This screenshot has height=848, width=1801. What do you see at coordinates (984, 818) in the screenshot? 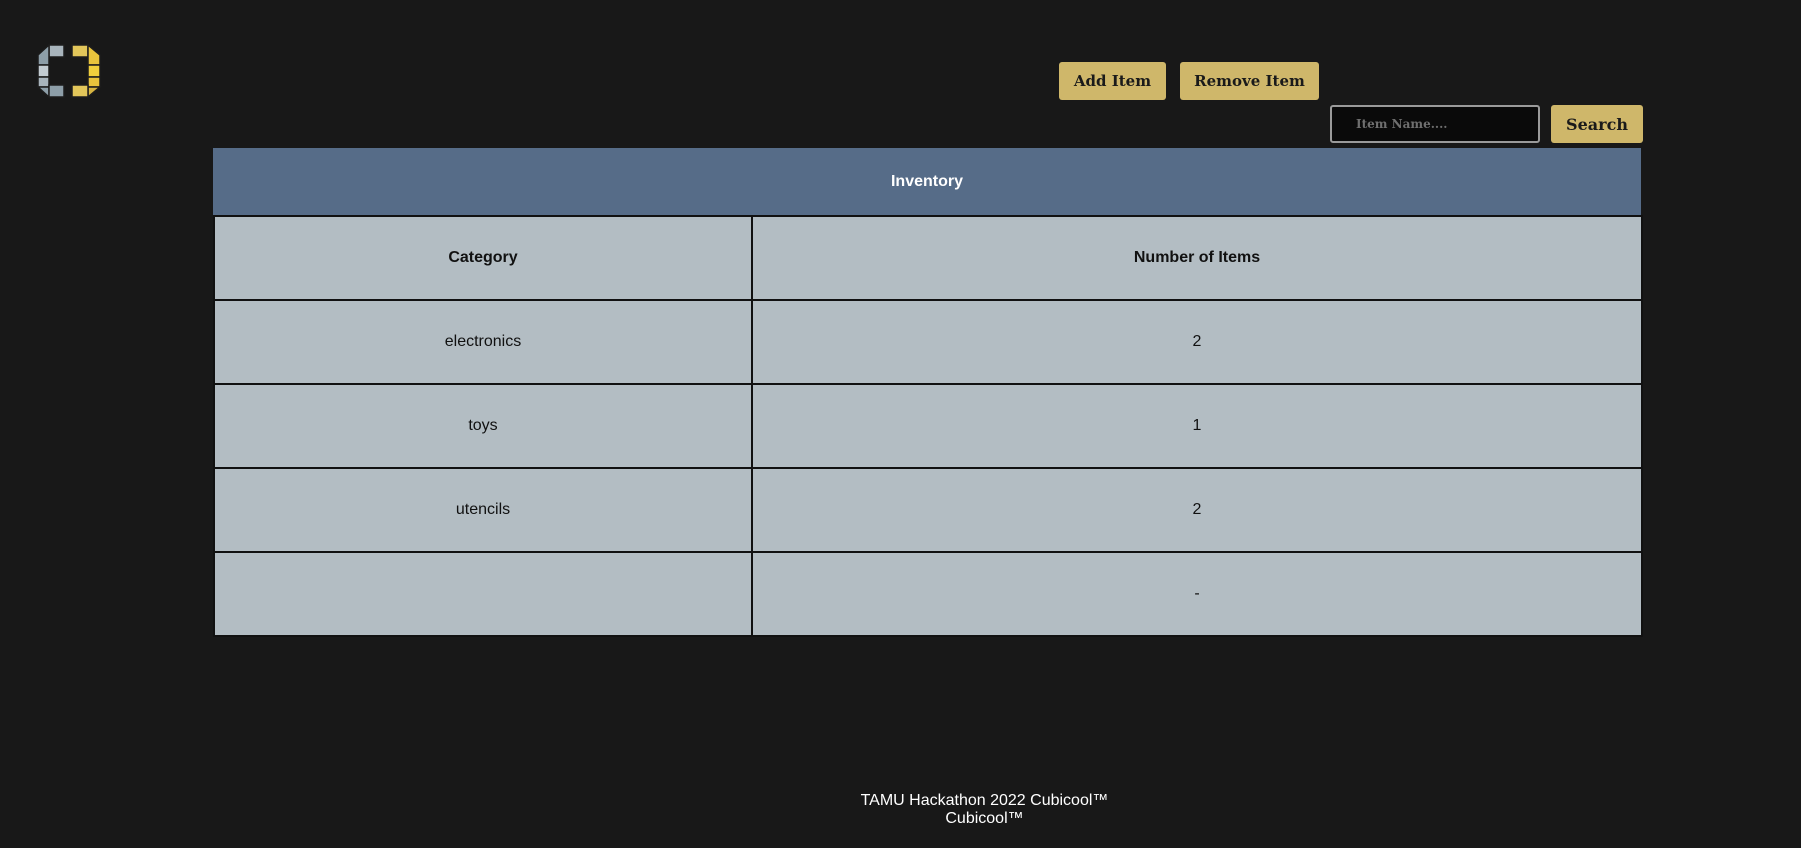
I see `footer-line-2: Cubicool™` at bounding box center [984, 818].